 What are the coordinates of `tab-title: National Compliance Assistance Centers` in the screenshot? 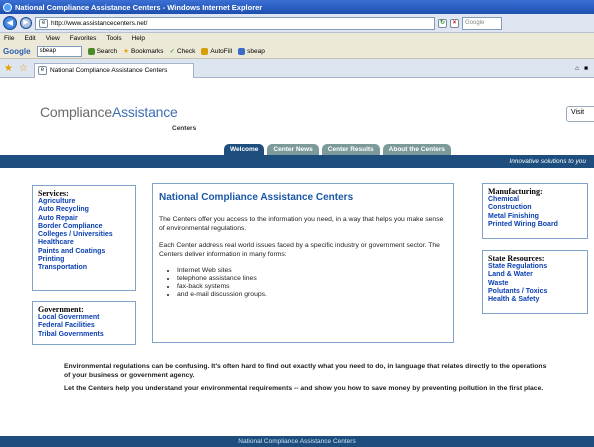 It's located at (108, 70).